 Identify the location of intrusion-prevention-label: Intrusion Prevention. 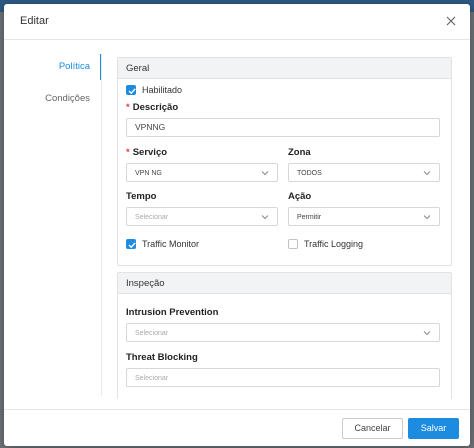
(172, 312).